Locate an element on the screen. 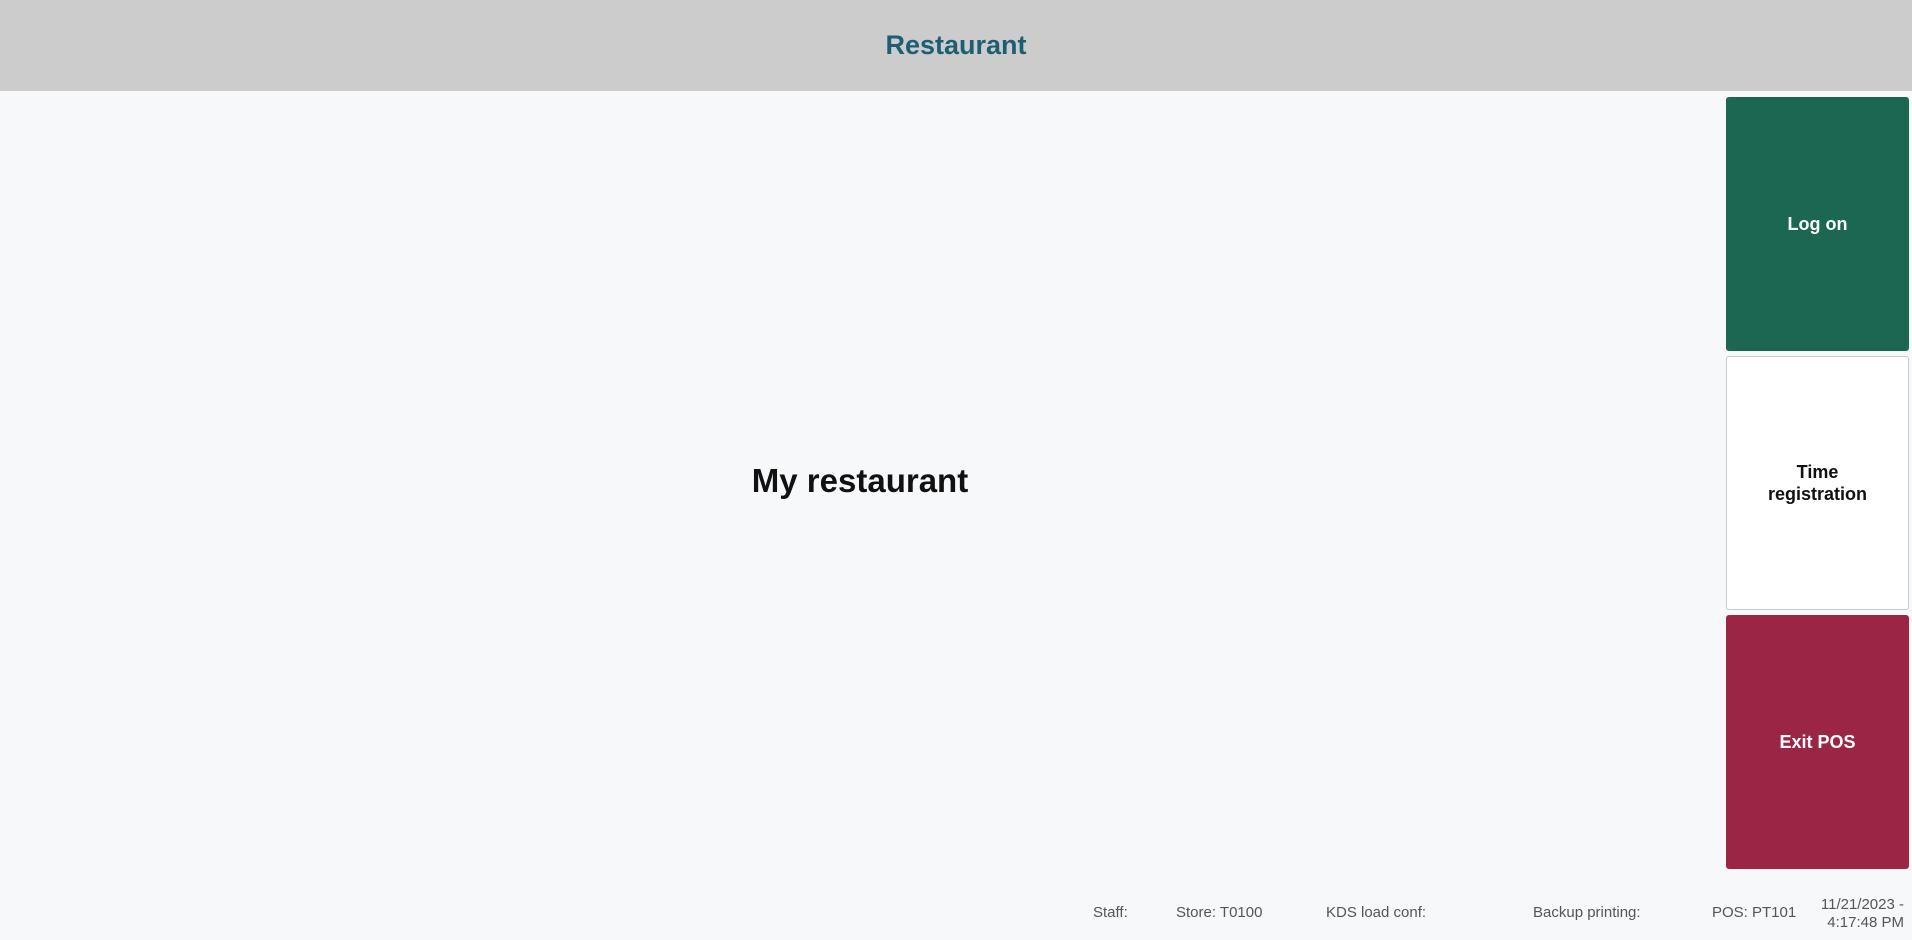 Image resolution: width=1912 pixels, height=940 pixels. time-registration-button: Time registration is located at coordinates (1817, 483).